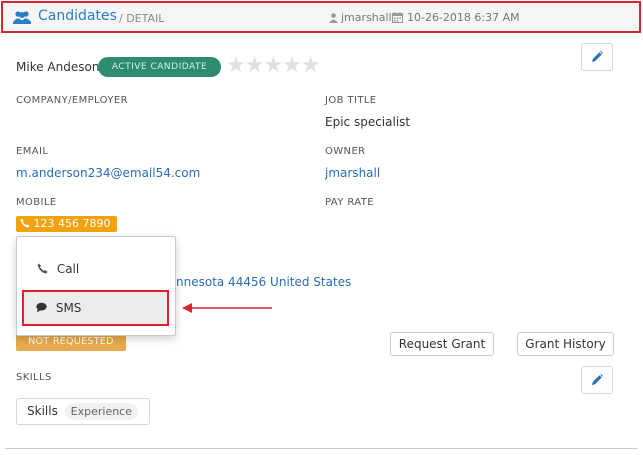 The width and height of the screenshot is (643, 455). What do you see at coordinates (32, 151) in the screenshot?
I see `email-label: EMAIL` at bounding box center [32, 151].